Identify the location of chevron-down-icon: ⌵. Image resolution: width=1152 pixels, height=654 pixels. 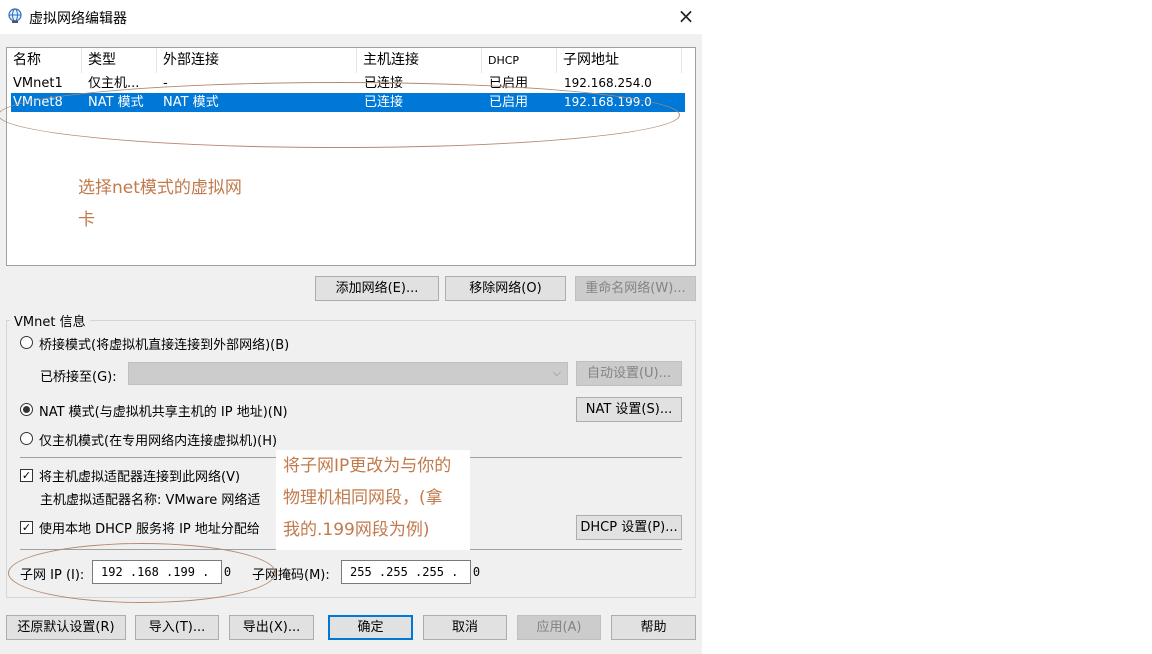
(556, 372).